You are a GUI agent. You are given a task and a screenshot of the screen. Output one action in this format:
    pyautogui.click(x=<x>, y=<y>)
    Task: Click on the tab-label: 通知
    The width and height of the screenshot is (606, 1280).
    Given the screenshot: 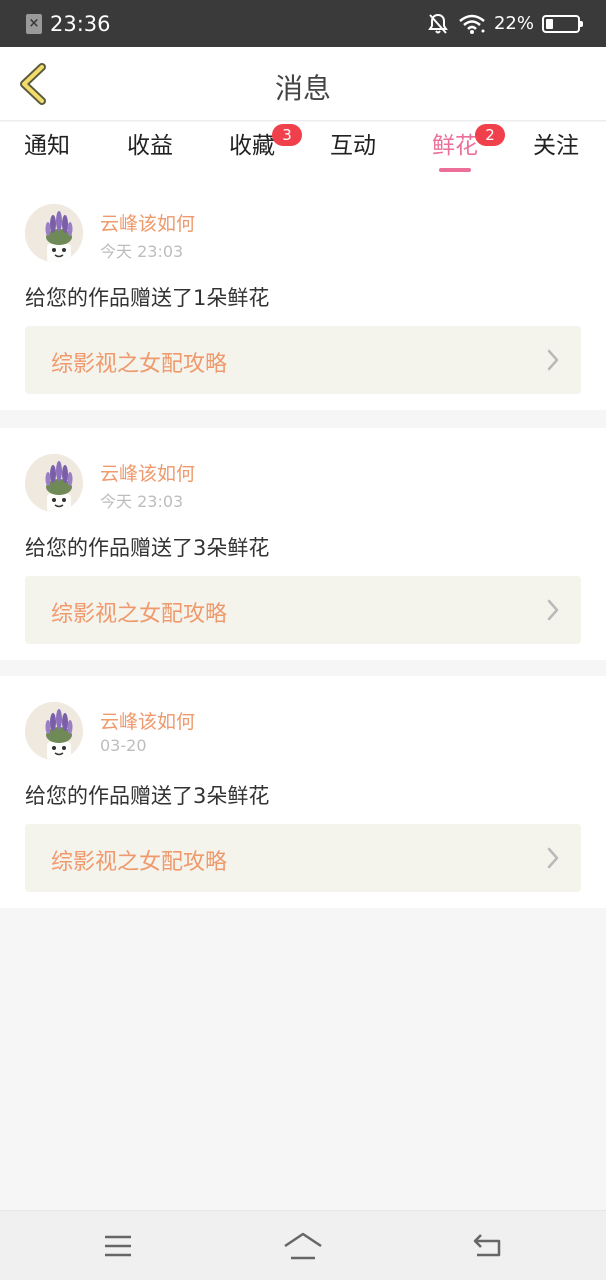 What is the action you would take?
    pyautogui.click(x=47, y=146)
    